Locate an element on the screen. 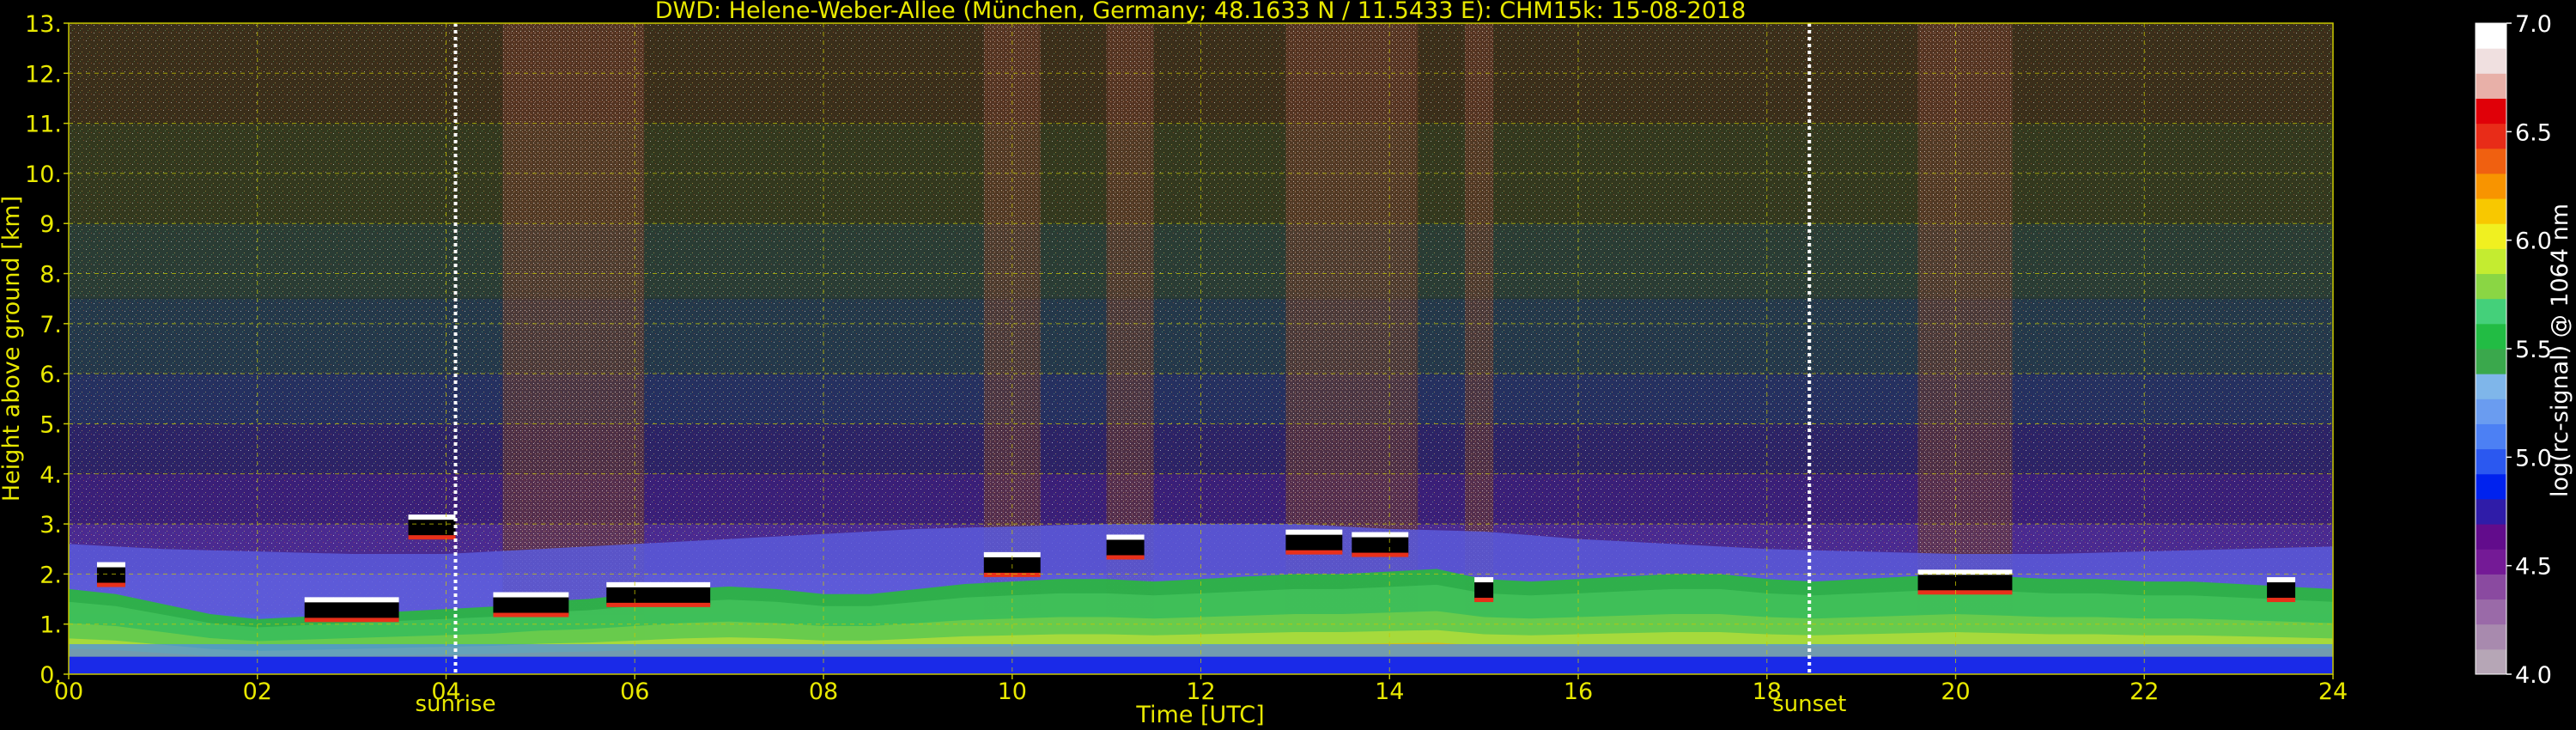 Image resolution: width=2576 pixels, height=730 pixels. x-tick-label: 06 is located at coordinates (634, 691).